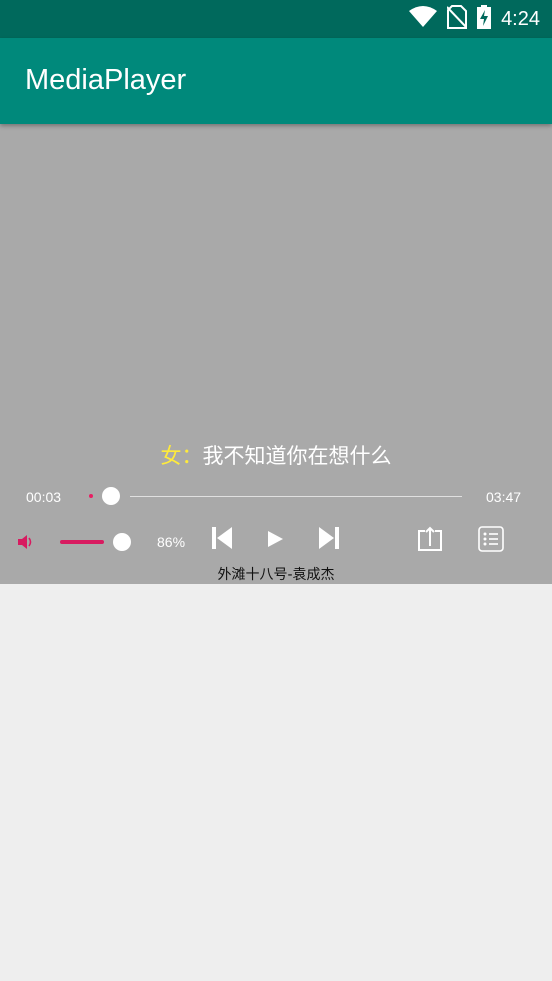 The width and height of the screenshot is (552, 981). What do you see at coordinates (491, 539) in the screenshot?
I see `playlist-icon` at bounding box center [491, 539].